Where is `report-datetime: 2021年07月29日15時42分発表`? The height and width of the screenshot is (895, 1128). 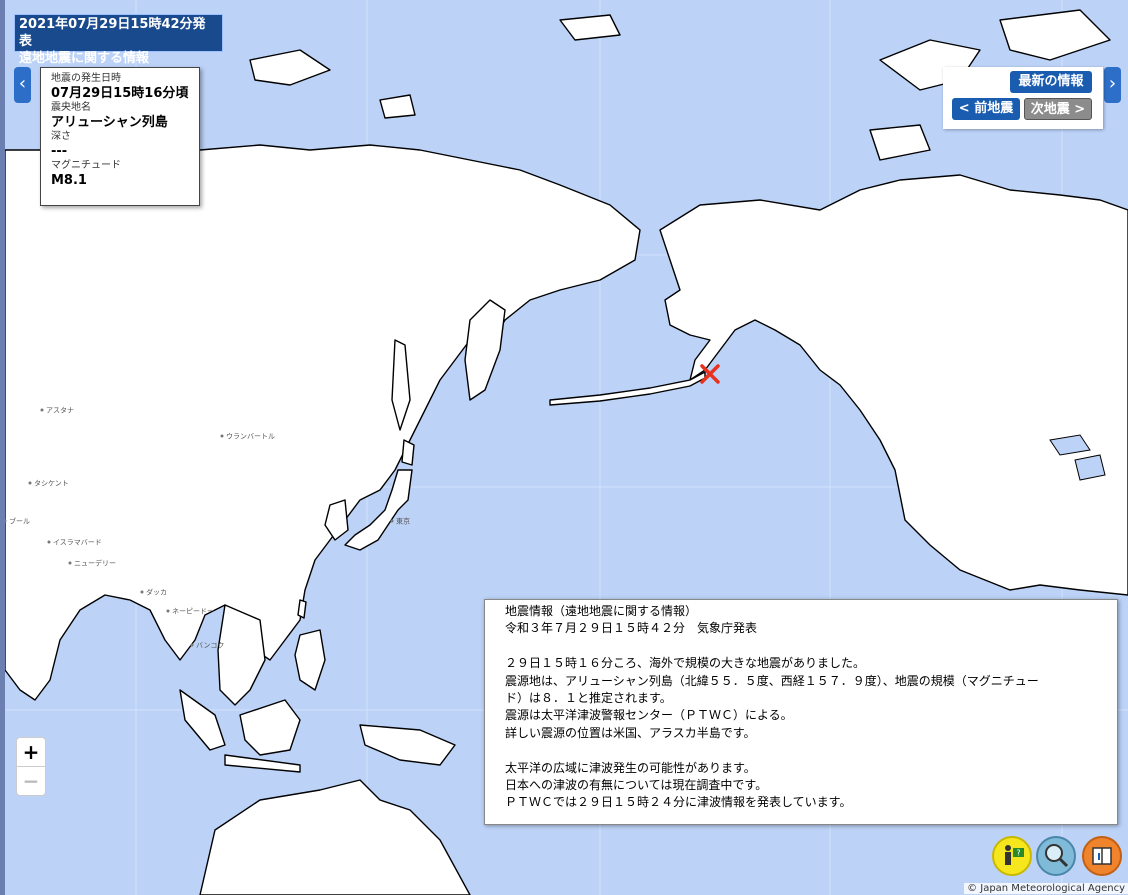
report-datetime: 2021年07月29日15時42分発表 is located at coordinates (112, 33).